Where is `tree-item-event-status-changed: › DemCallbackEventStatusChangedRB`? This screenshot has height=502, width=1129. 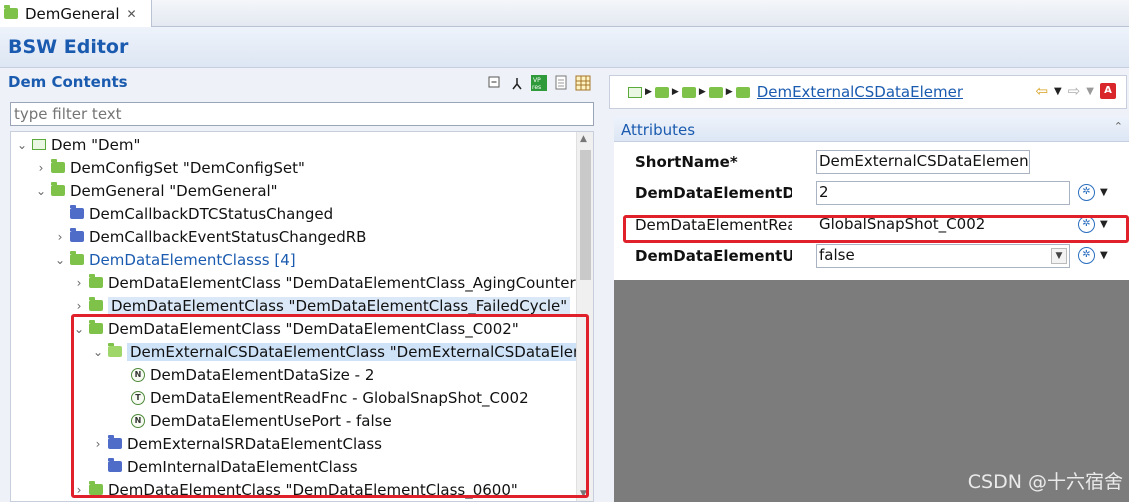 tree-item-event-status-changed: › DemCallbackEventStatusChangedRB is located at coordinates (294, 236).